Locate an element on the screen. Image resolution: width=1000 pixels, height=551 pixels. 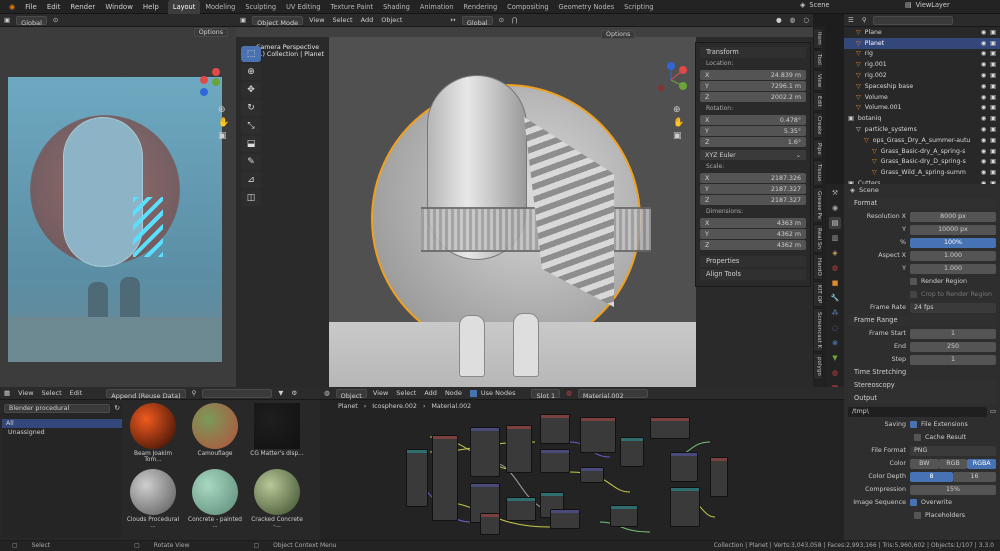
depth-8-button: 8 is located at coordinates (931, 476).